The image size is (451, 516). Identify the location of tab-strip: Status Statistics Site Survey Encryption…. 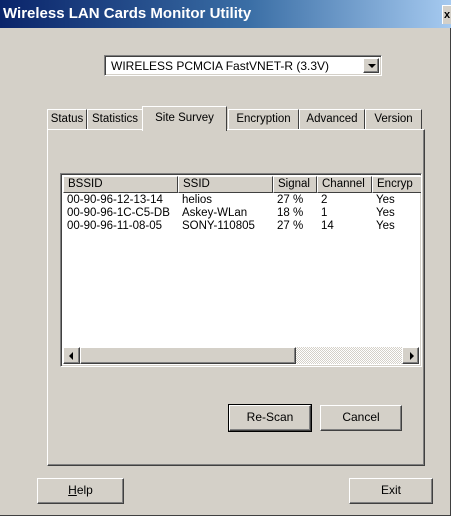
(236, 118).